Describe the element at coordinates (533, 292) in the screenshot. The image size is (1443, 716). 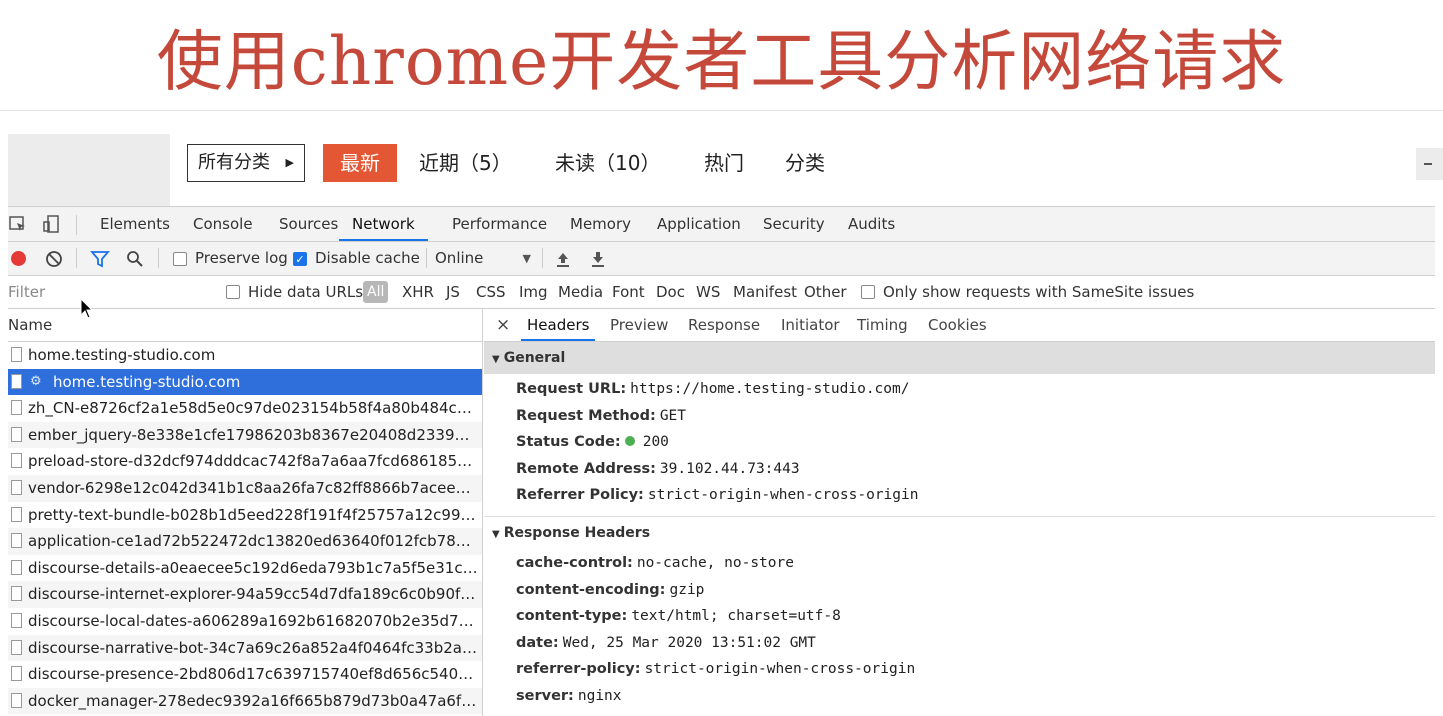
I see `filter-type-img: Img` at that location.